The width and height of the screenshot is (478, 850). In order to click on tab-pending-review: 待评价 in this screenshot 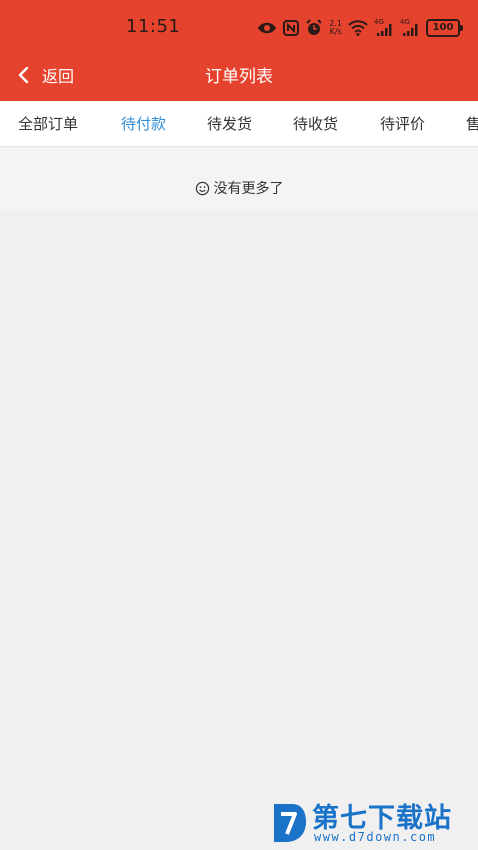, I will do `click(402, 123)`.